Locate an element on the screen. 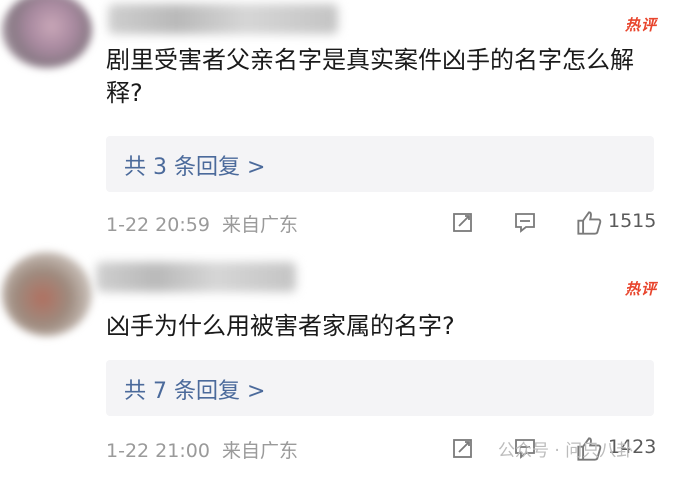 The height and width of the screenshot is (480, 673). replies-box: 共 7 条回复 > is located at coordinates (380, 388).